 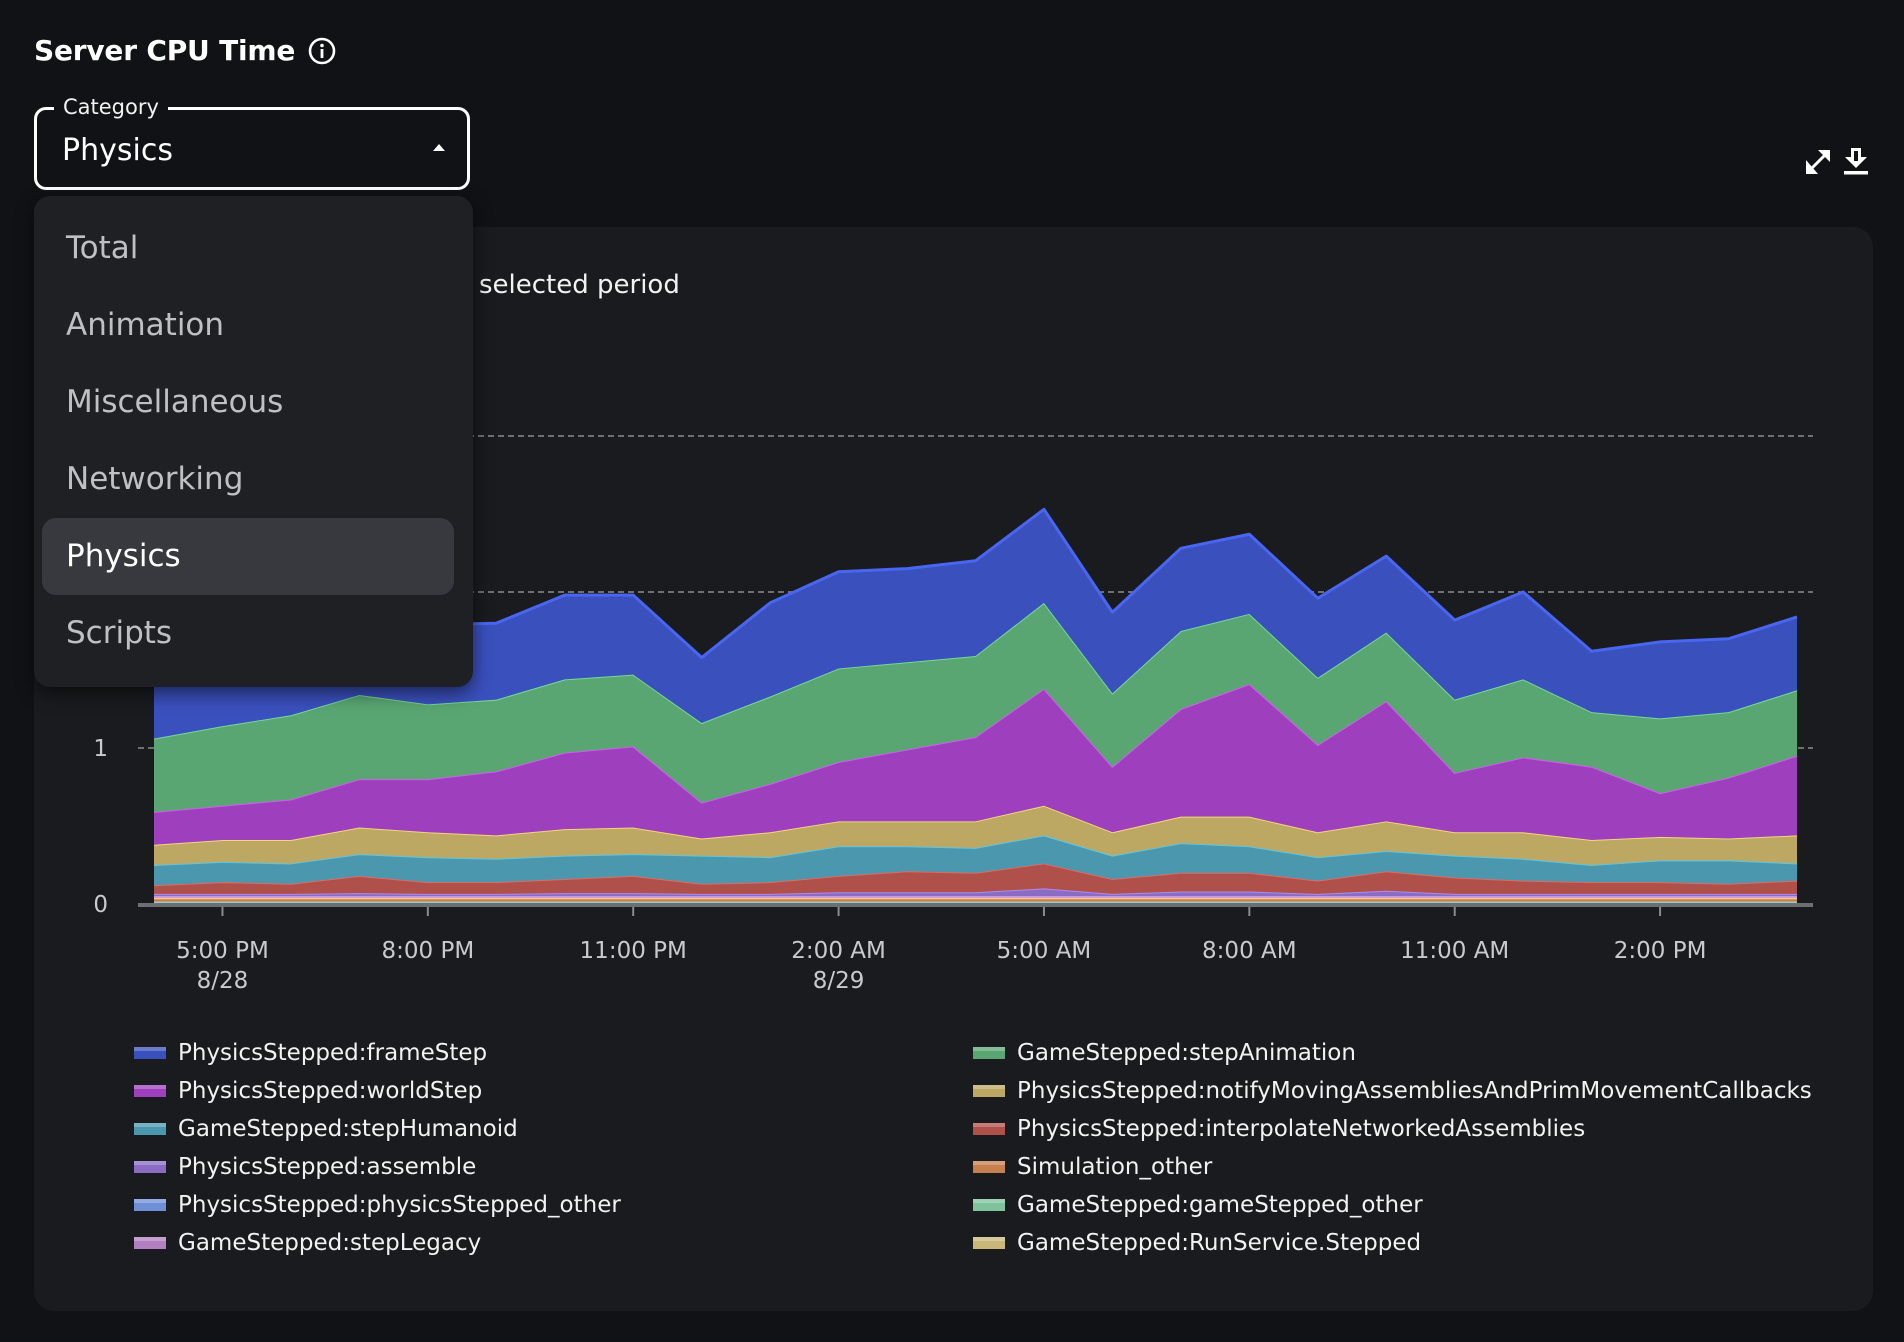 What do you see at coordinates (248, 325) in the screenshot?
I see `dropdown-option-animation: Animation` at bounding box center [248, 325].